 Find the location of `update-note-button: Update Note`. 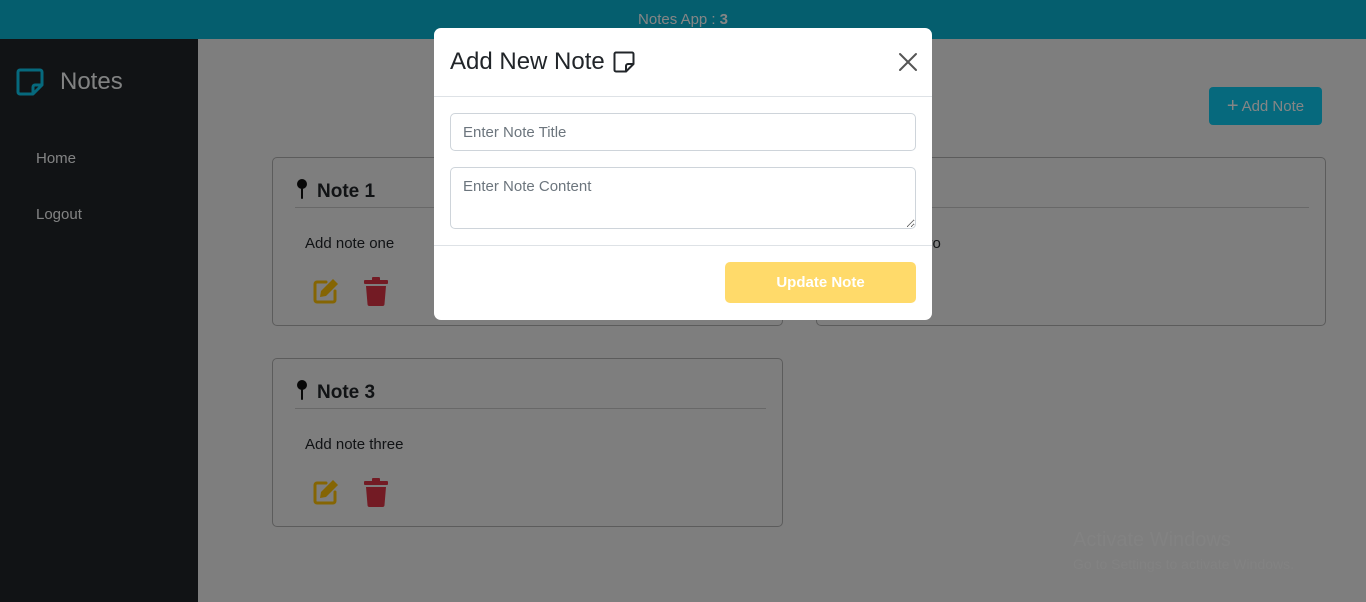

update-note-button: Update Note is located at coordinates (820, 282).